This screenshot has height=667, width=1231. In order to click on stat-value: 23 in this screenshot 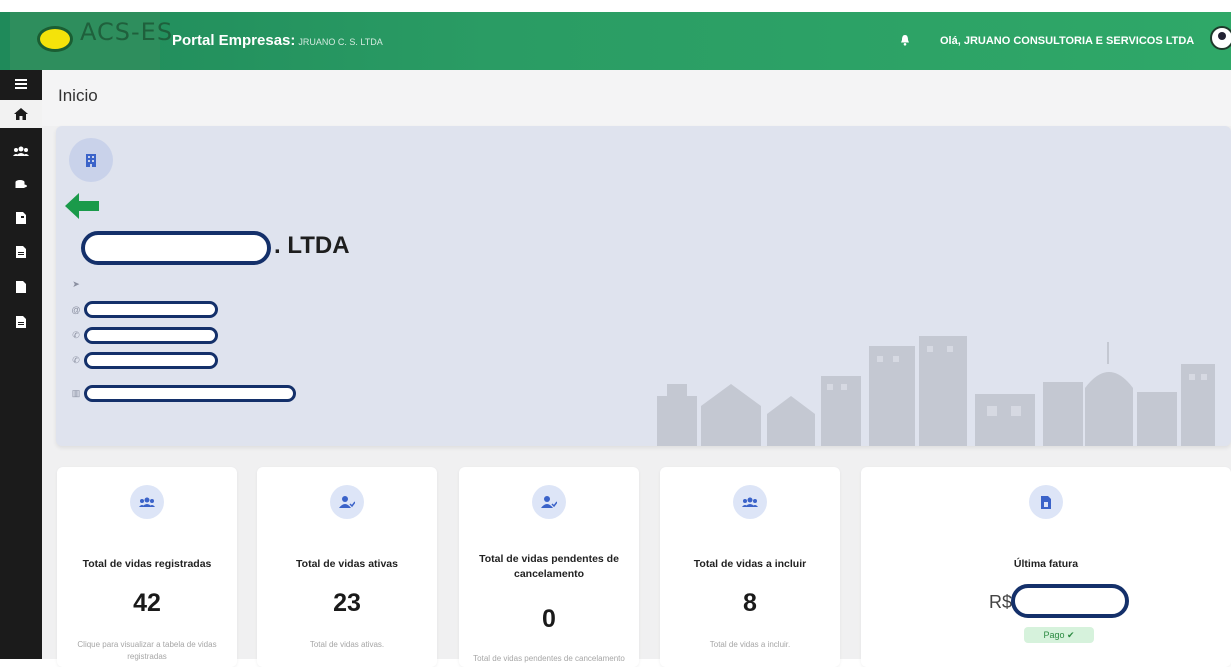, I will do `click(347, 603)`.